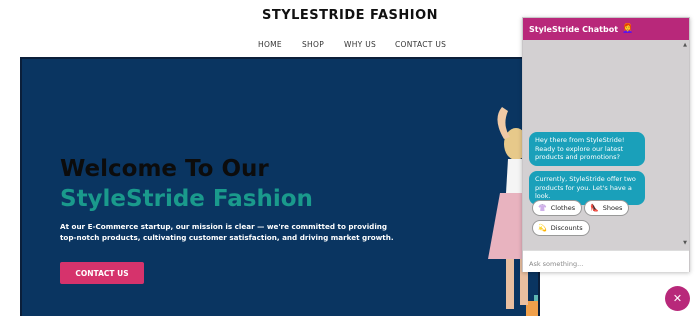 This screenshot has width=700, height=316. I want to click on chat-input-area, so click(606, 262).